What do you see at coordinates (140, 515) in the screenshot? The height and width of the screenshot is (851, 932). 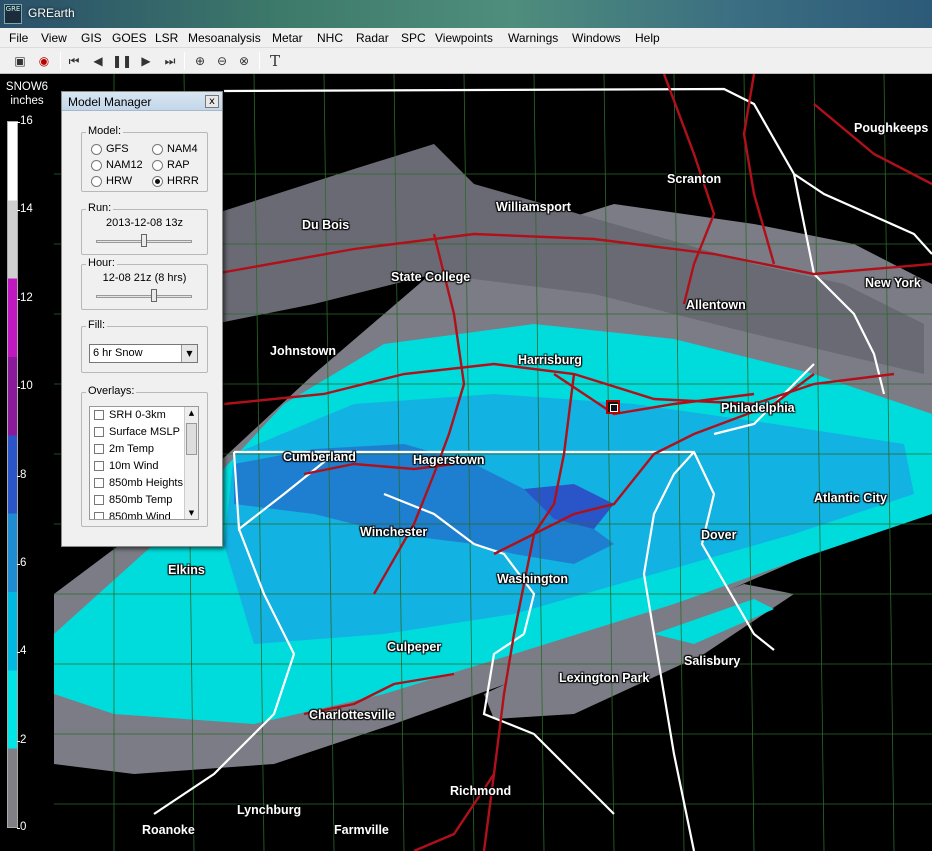 I see `overlay-label: 850mb Wind` at bounding box center [140, 515].